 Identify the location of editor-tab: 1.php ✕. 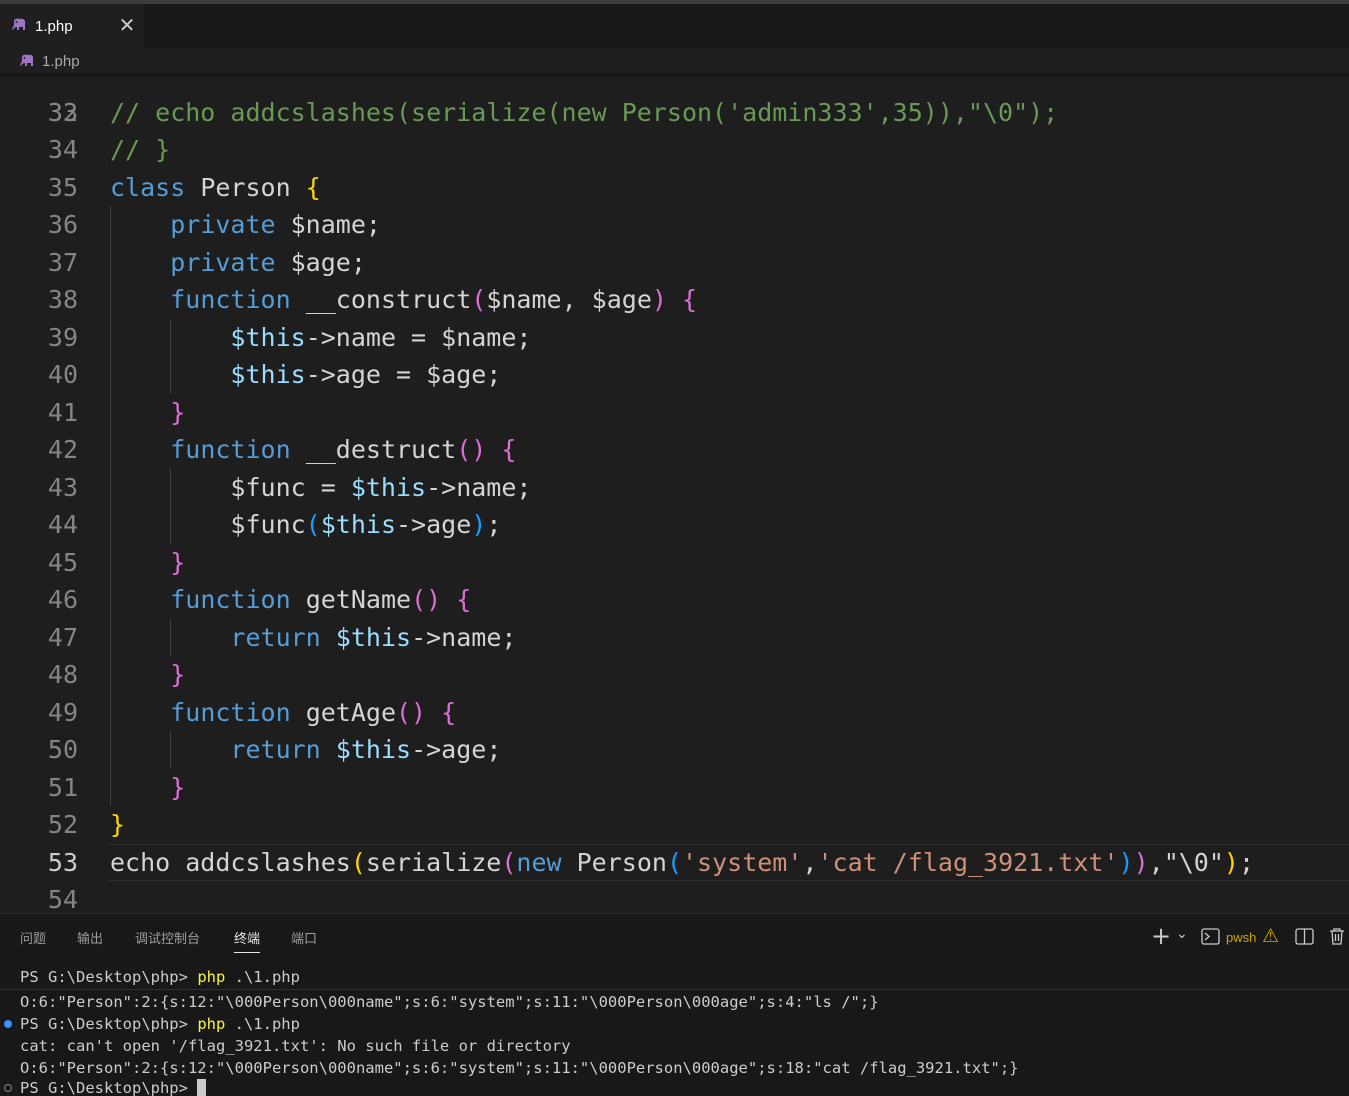
(72, 26).